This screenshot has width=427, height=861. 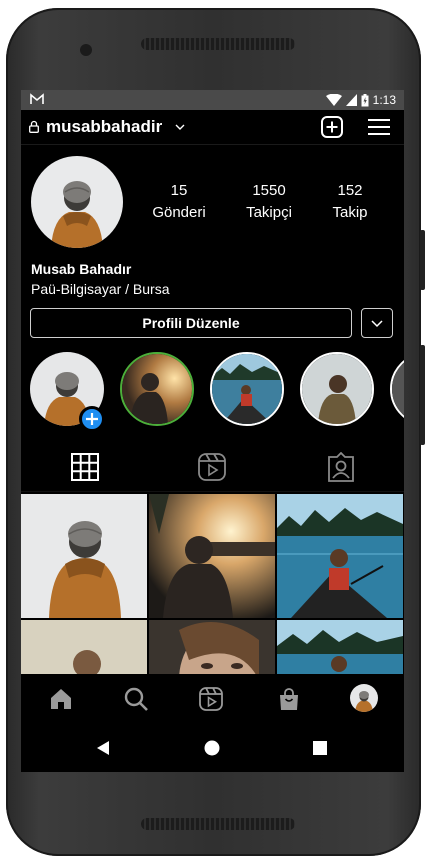 I want to click on menu-icon, so click(x=379, y=127).